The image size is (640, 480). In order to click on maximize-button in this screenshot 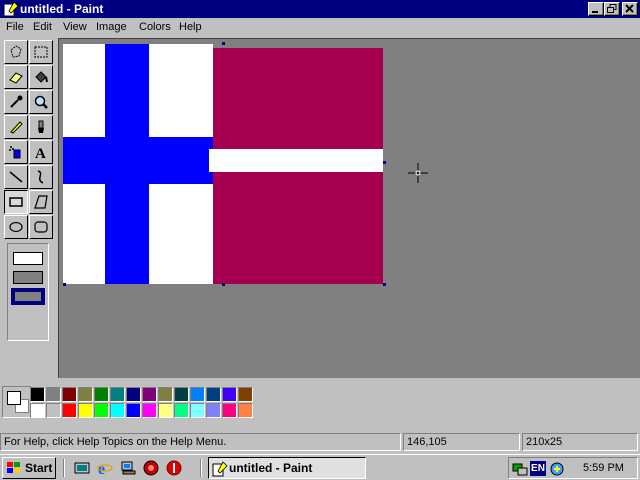, I will do `click(612, 9)`.